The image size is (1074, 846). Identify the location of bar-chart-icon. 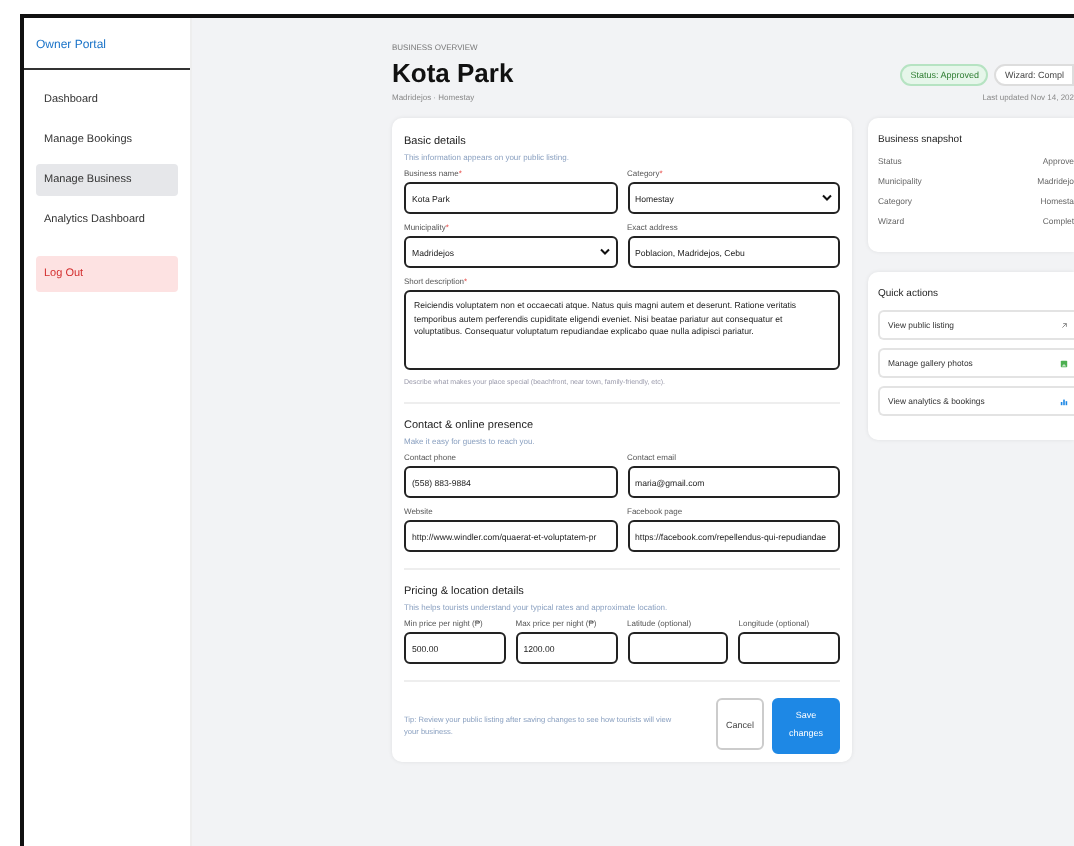
(1064, 401).